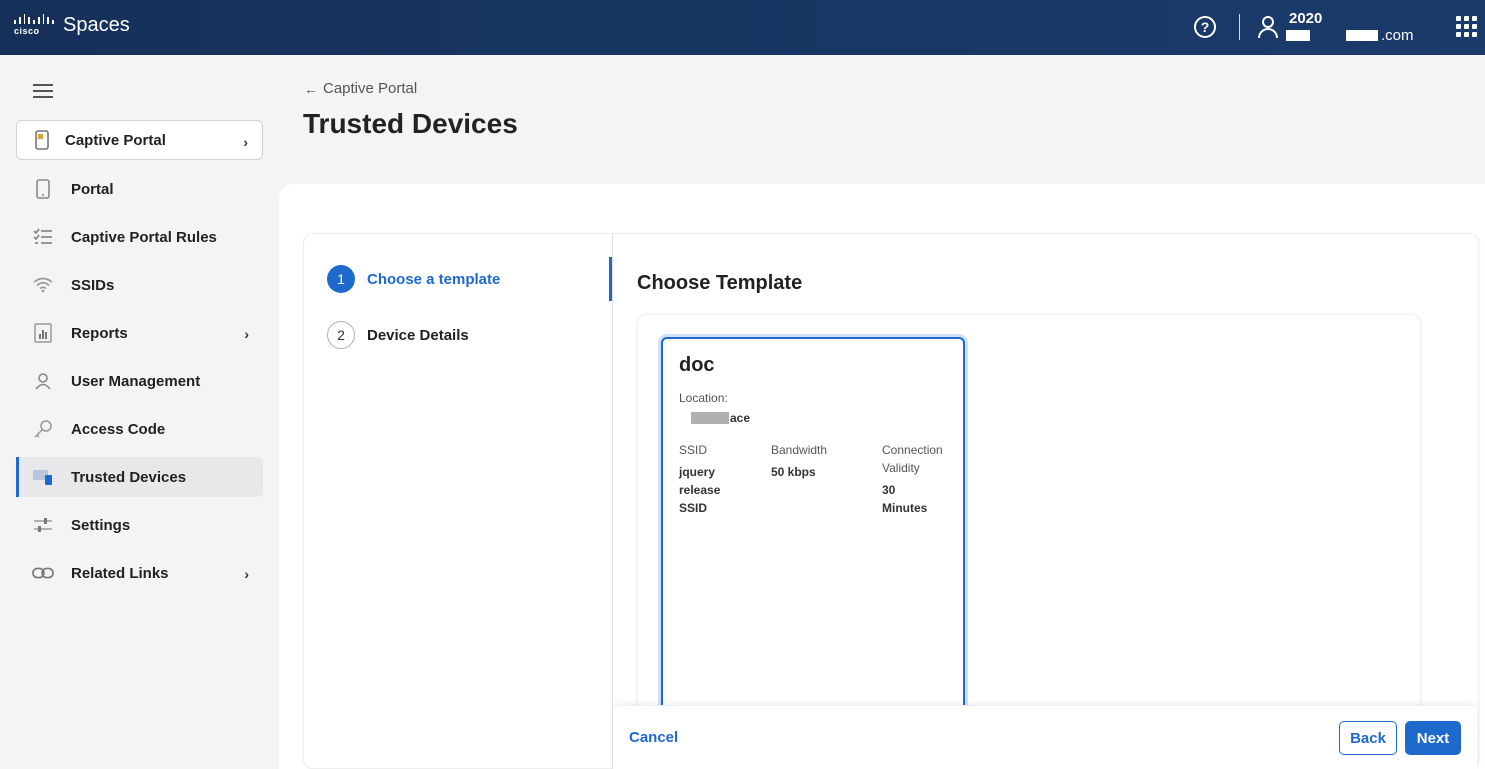  Describe the element at coordinates (93, 285) in the screenshot. I see `sidebar-item-label: SSIDs` at that location.